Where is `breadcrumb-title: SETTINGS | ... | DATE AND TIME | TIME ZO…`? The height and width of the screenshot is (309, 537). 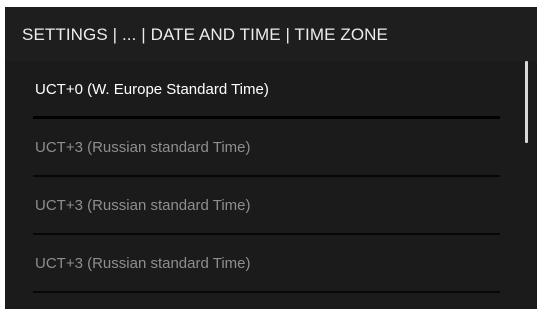 breadcrumb-title: SETTINGS | ... | DATE AND TIME | TIME ZO… is located at coordinates (205, 34).